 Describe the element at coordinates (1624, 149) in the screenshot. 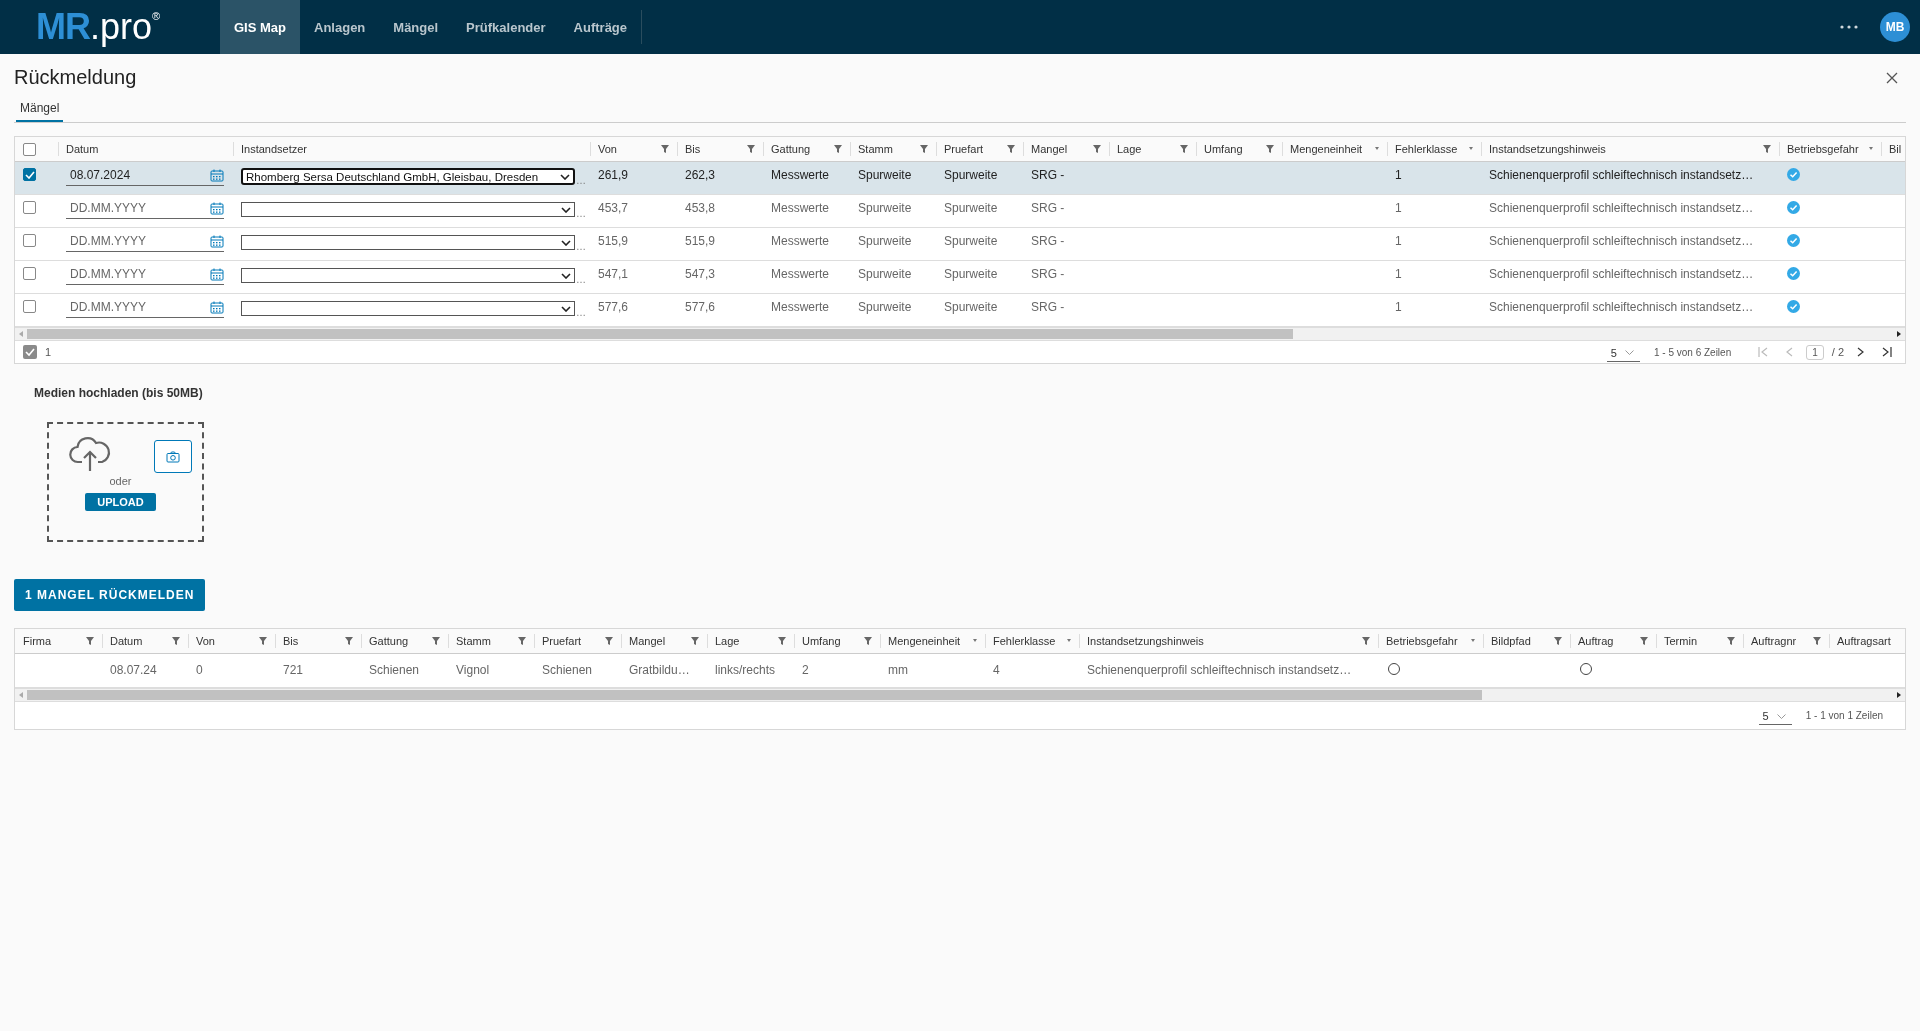

I see `column-header: Instandsetzungshinweis` at that location.